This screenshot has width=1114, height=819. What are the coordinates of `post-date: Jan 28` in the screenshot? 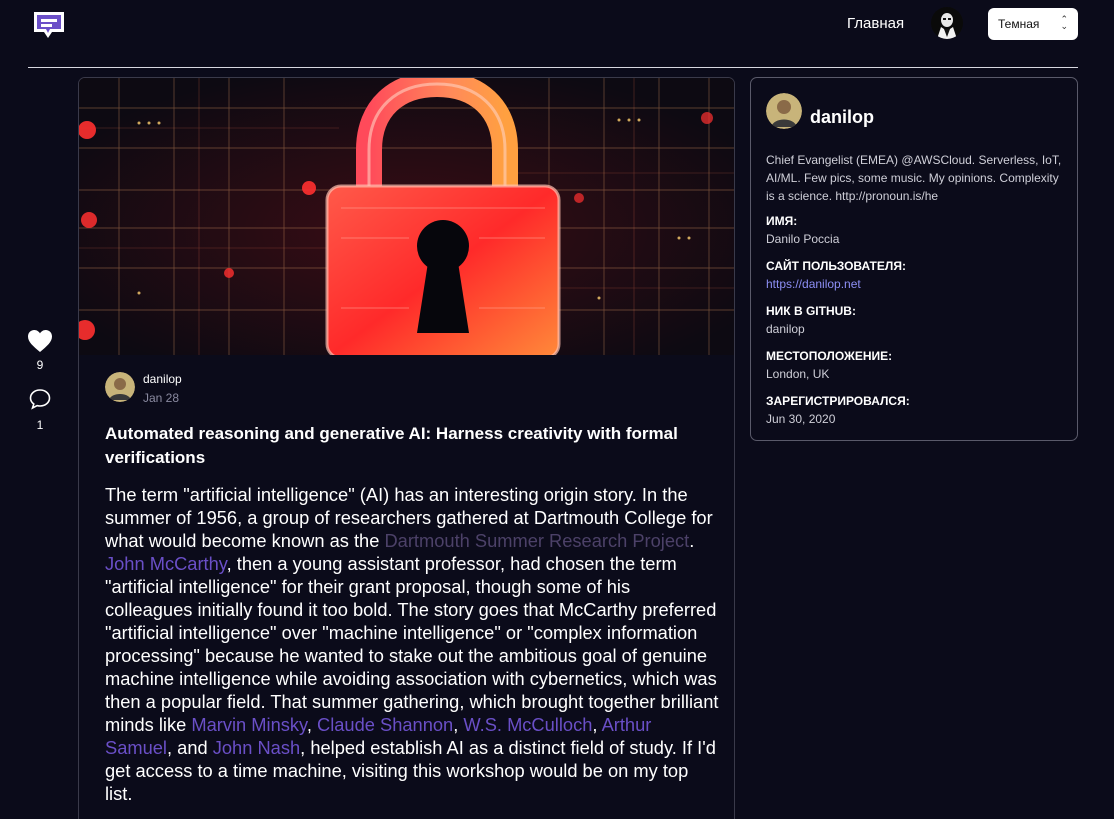 It's located at (161, 398).